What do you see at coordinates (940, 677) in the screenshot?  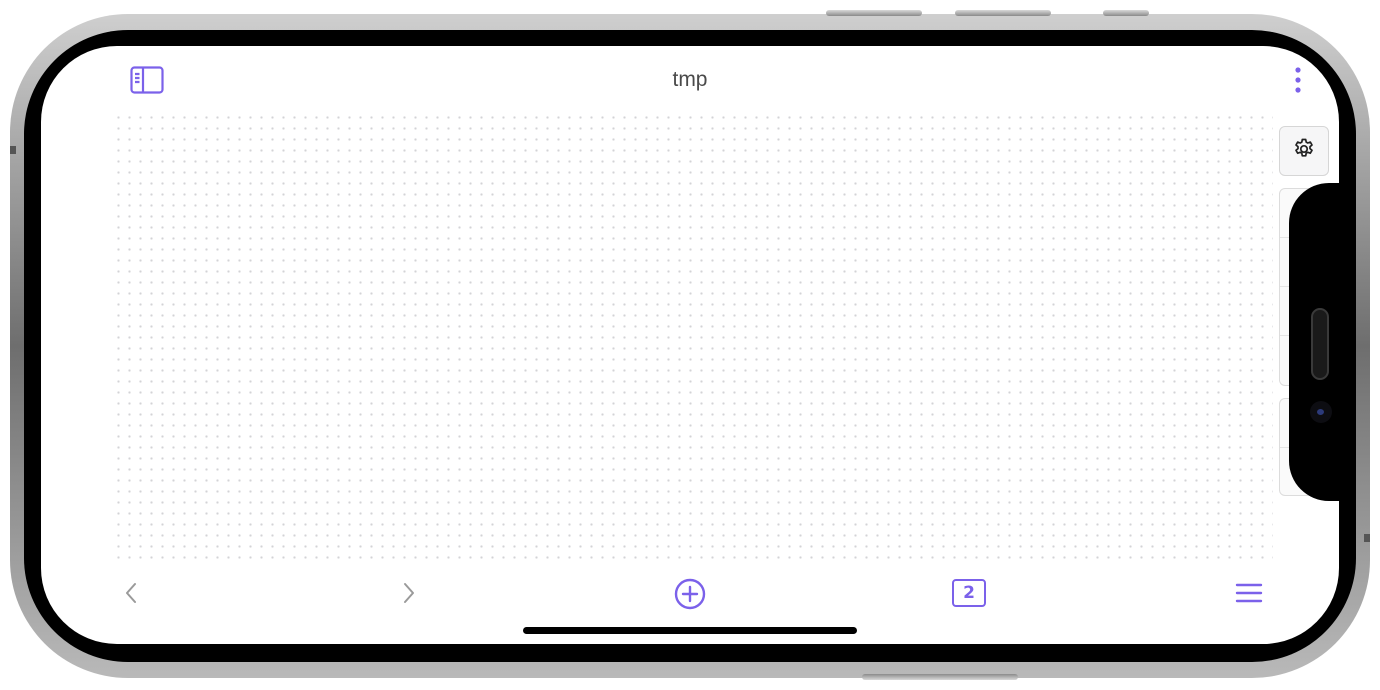 I see `power-button` at bounding box center [940, 677].